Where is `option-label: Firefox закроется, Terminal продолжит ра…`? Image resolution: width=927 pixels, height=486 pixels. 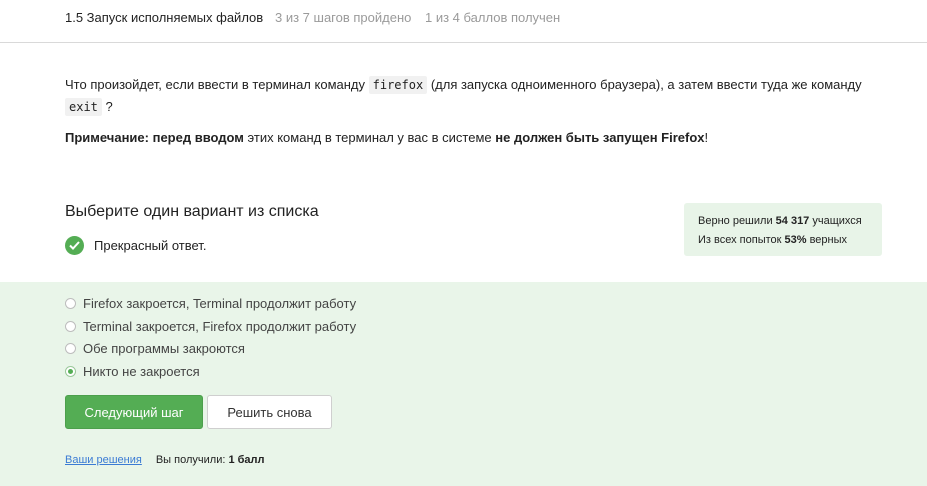
option-label: Firefox закроется, Terminal продолжит ра… is located at coordinates (220, 303).